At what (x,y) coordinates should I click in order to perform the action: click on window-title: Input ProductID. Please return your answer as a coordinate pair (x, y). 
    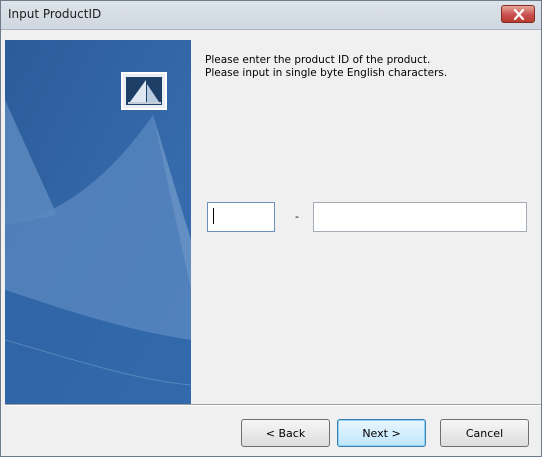
    Looking at the image, I should click on (55, 14).